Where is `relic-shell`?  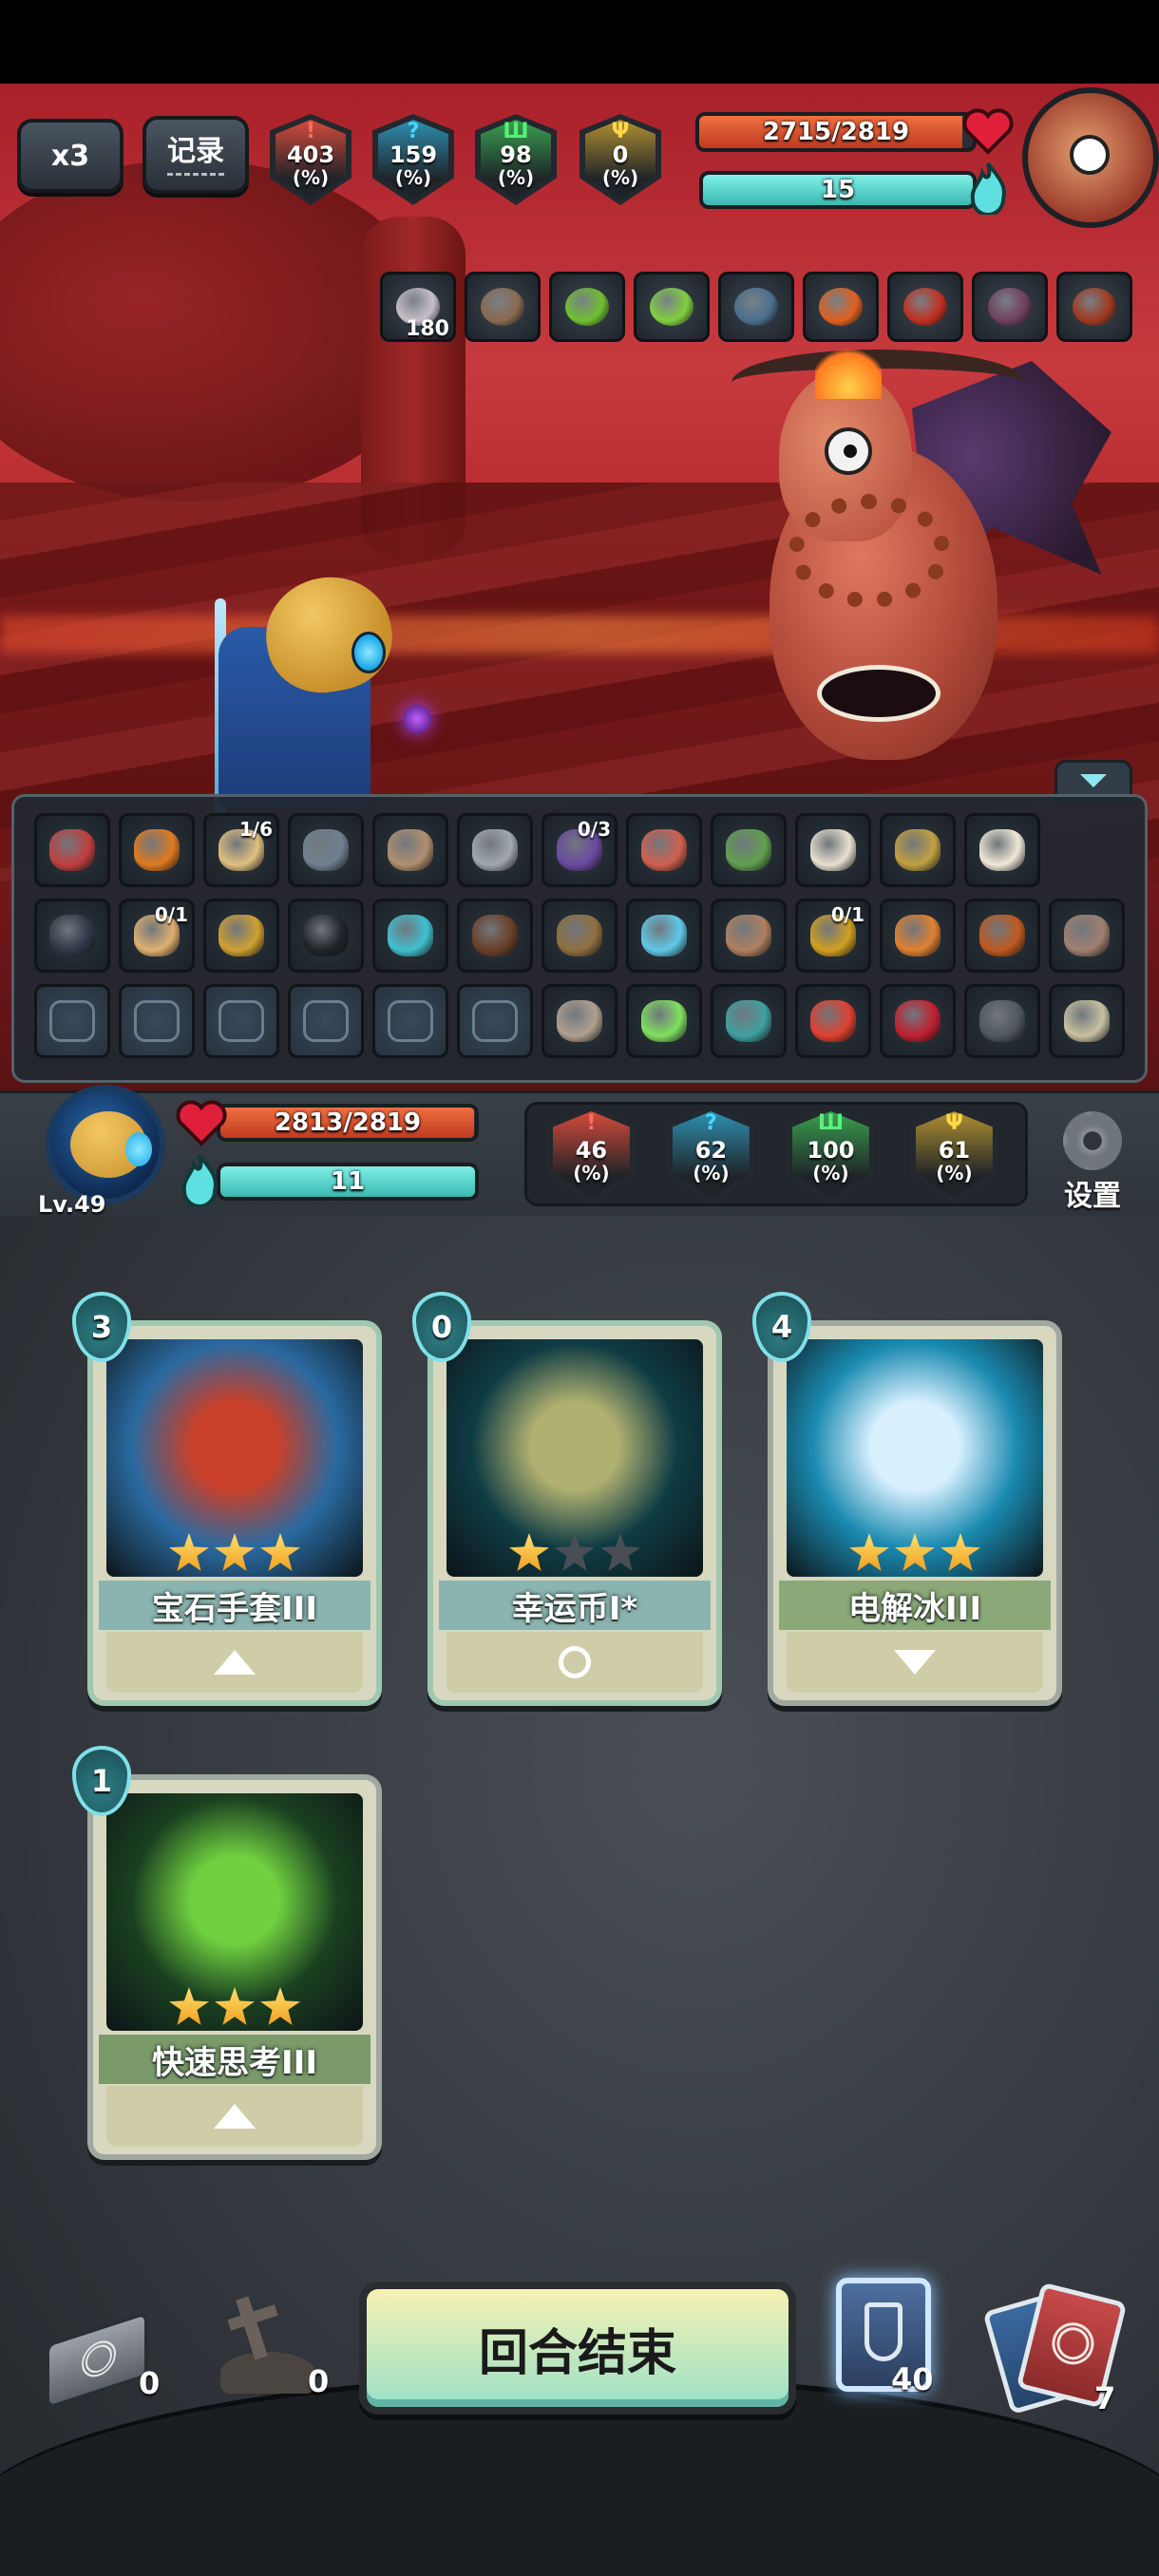 relic-shell is located at coordinates (749, 936).